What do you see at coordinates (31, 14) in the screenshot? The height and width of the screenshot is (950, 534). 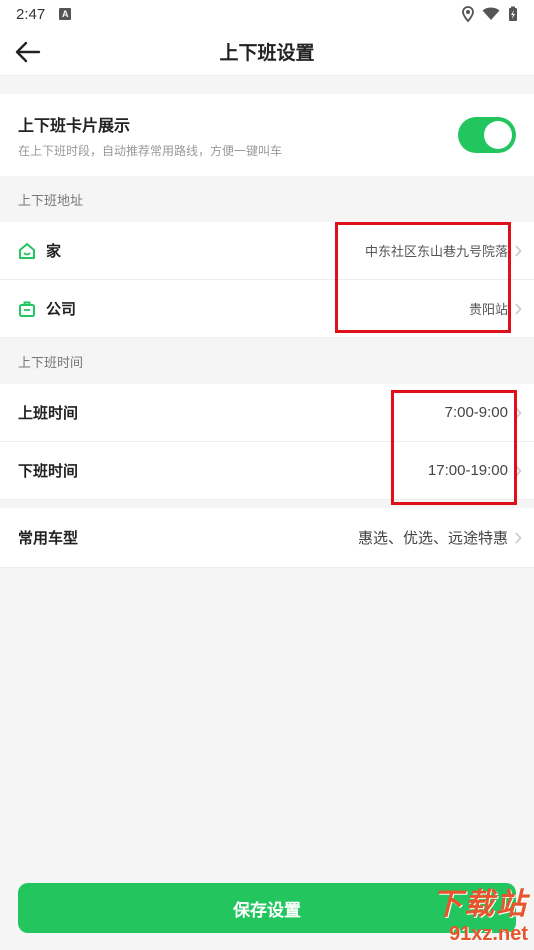 I see `status-time: 2:47` at bounding box center [31, 14].